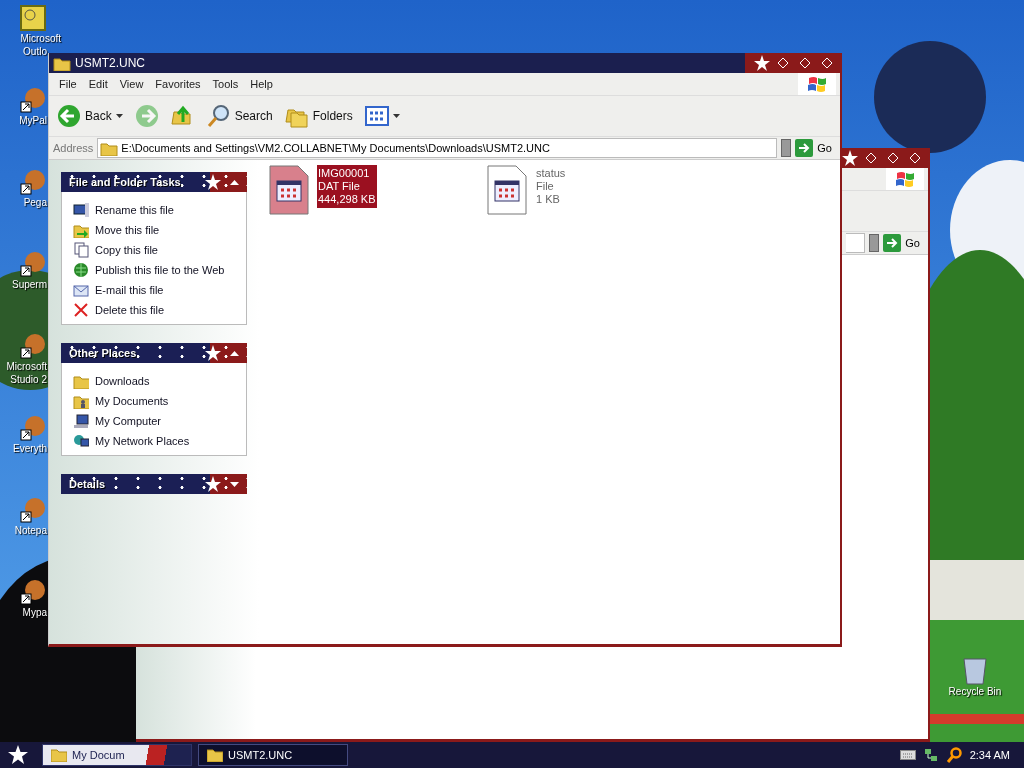 The width and height of the screenshot is (1024, 768). Describe the element at coordinates (81, 250) in the screenshot. I see `pages-icon` at that location.